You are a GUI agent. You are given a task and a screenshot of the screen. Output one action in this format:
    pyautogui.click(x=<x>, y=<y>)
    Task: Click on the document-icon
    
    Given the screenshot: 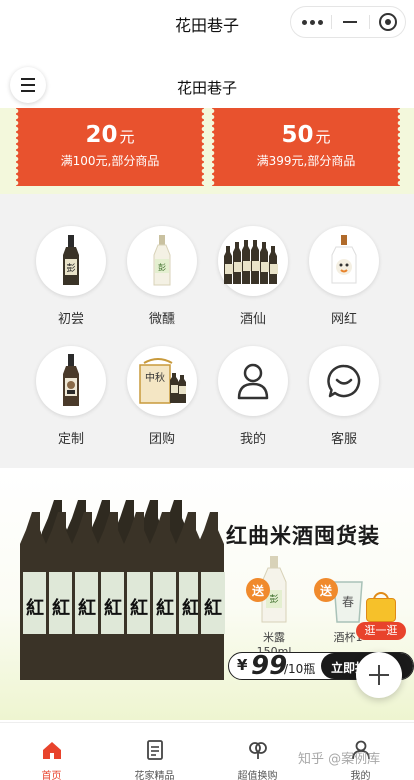 What is the action you would take?
    pyautogui.click(x=154, y=750)
    